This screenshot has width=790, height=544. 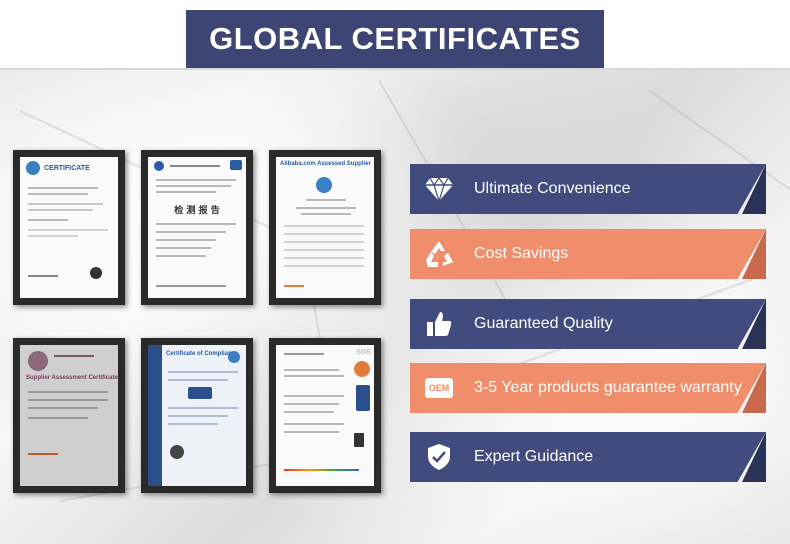 I want to click on thumbs-up-icon, so click(x=439, y=324).